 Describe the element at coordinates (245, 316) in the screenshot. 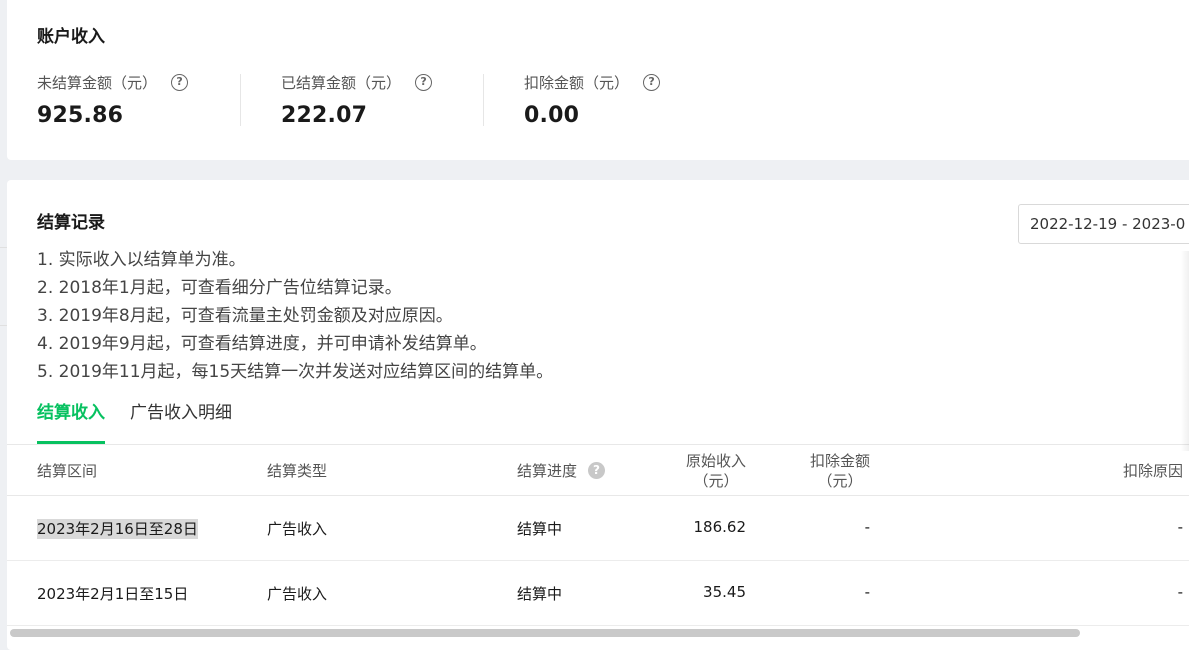

I see `note-item: 3. 2019年8月起，可查看流量主处罚金额及对应原因。` at that location.